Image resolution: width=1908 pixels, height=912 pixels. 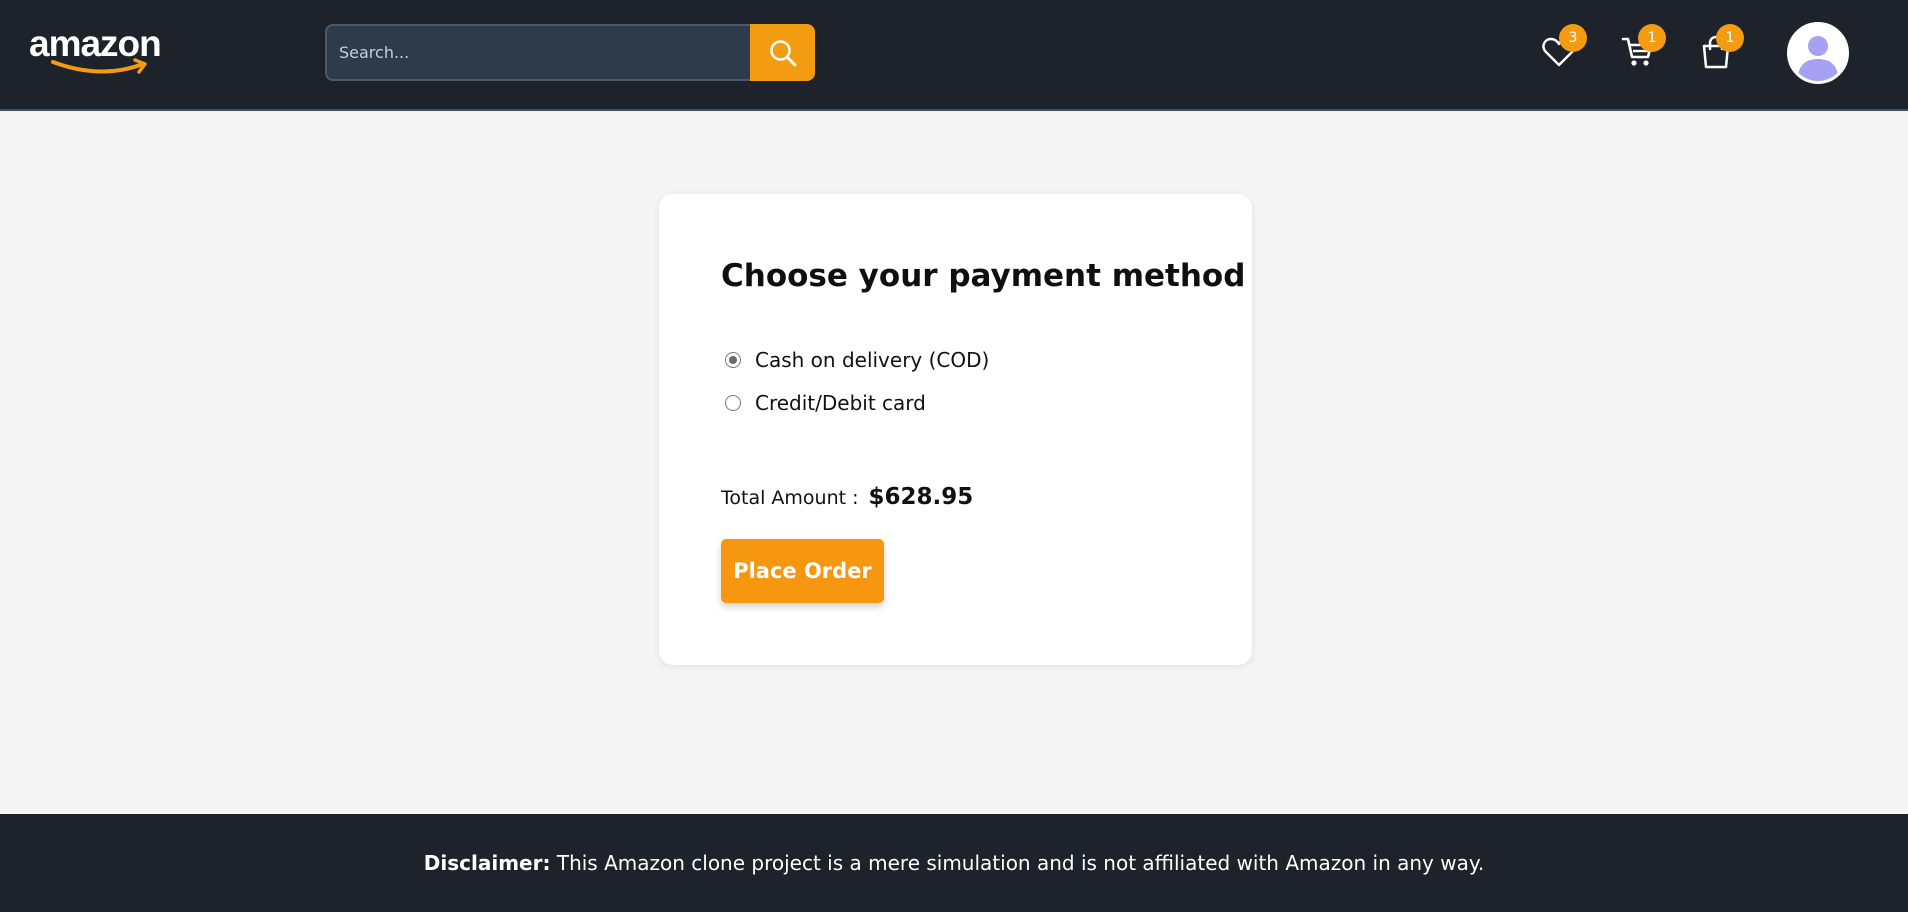 What do you see at coordinates (1652, 38) in the screenshot?
I see `cart-count-badge: 1` at bounding box center [1652, 38].